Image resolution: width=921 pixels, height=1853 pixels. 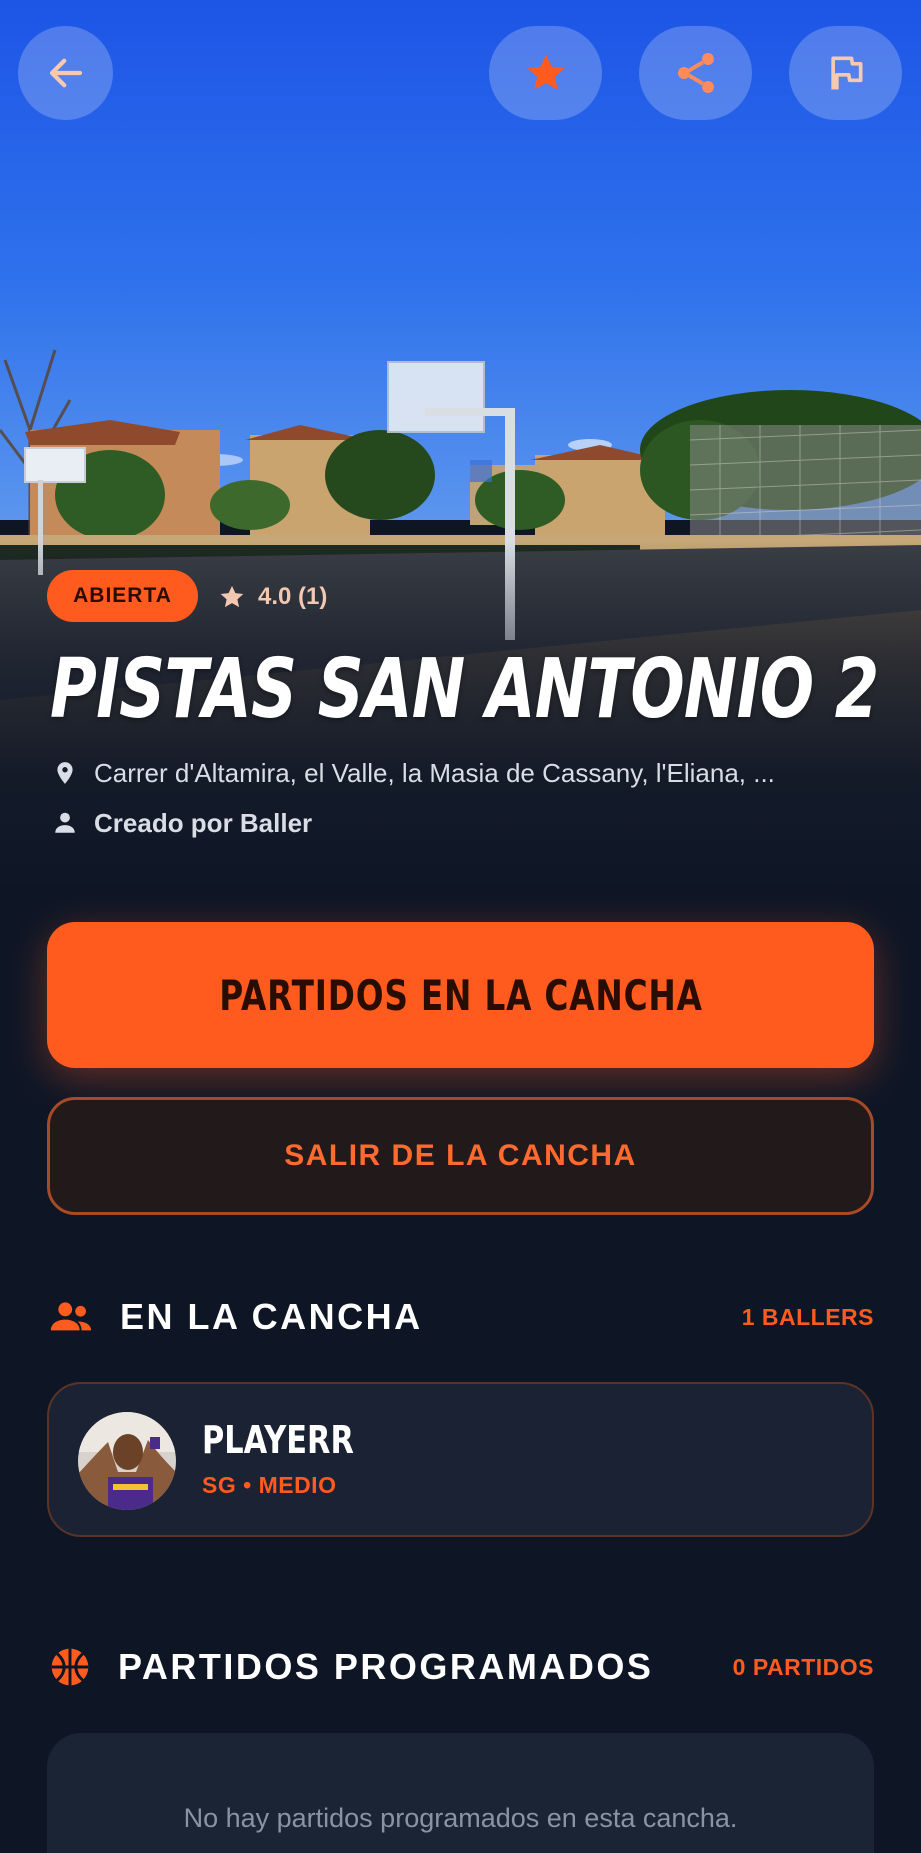 I want to click on leave-court-label: SALIR DE LA CANCHA, so click(x=460, y=1155).